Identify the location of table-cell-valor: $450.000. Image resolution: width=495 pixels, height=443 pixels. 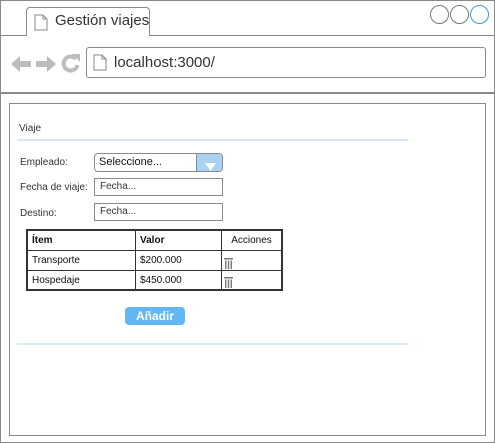
(179, 280).